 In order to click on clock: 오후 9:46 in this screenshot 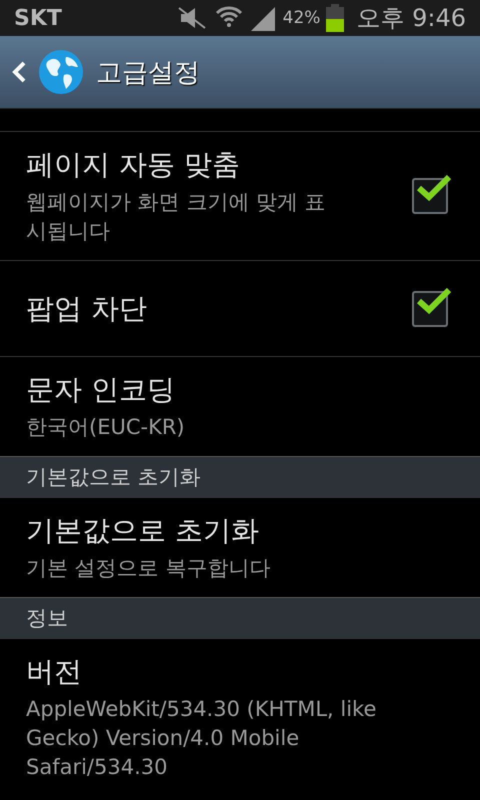, I will do `click(411, 18)`.